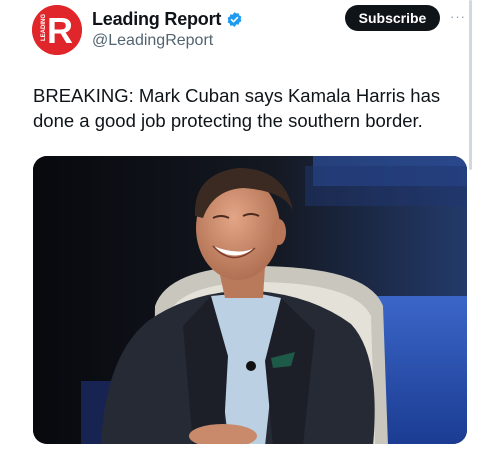 Image resolution: width=500 pixels, height=469 pixels. What do you see at coordinates (60, 30) in the screenshot?
I see `avatar-letter: R` at bounding box center [60, 30].